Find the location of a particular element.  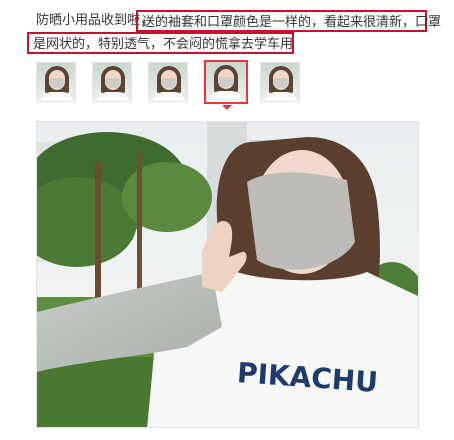

highlight-box-1: 送的袖套和口罩颜色是一样的，看起来很清新，口罩 is located at coordinates (288, 21).